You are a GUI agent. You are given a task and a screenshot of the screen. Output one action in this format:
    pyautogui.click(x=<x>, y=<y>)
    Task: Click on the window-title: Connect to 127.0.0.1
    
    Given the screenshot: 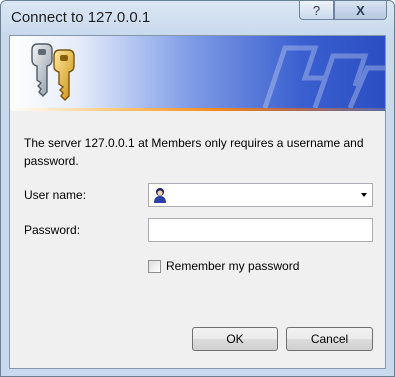 What is the action you would take?
    pyautogui.click(x=81, y=17)
    